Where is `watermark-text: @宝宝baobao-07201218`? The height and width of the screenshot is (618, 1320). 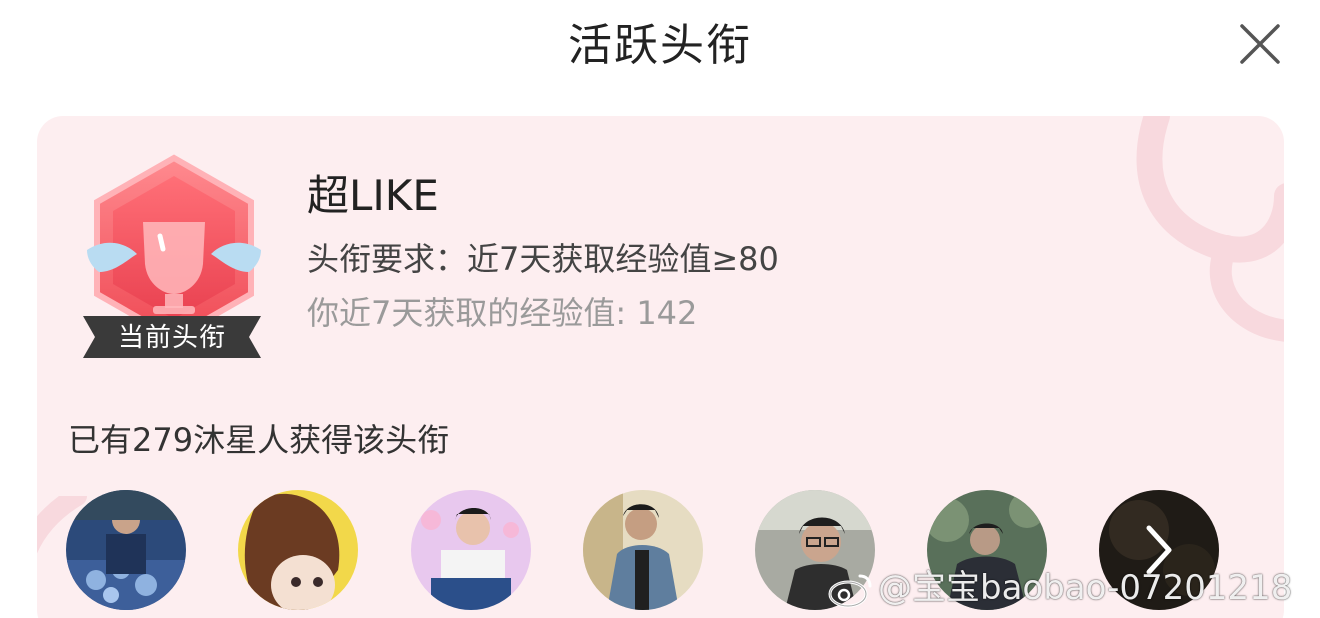 watermark-text: @宝宝baobao-07201218 is located at coordinates (1085, 588).